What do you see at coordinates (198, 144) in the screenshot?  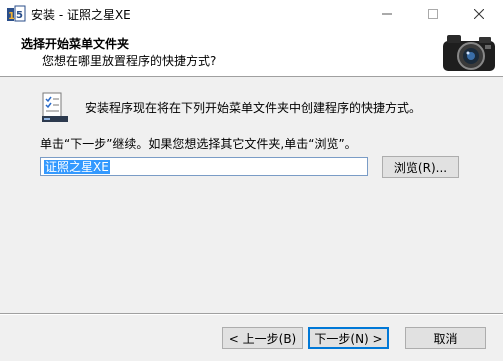 I see `instruction-text: 单击“下一步”继续。如果您想选择其它文件夹,单击“浏览”。` at bounding box center [198, 144].